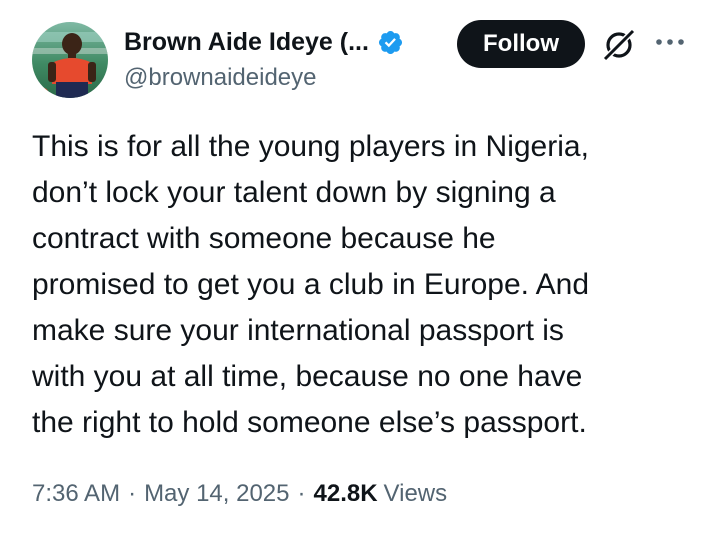 The image size is (720, 533). I want to click on tweet-time: 7:36 AM, so click(76, 494).